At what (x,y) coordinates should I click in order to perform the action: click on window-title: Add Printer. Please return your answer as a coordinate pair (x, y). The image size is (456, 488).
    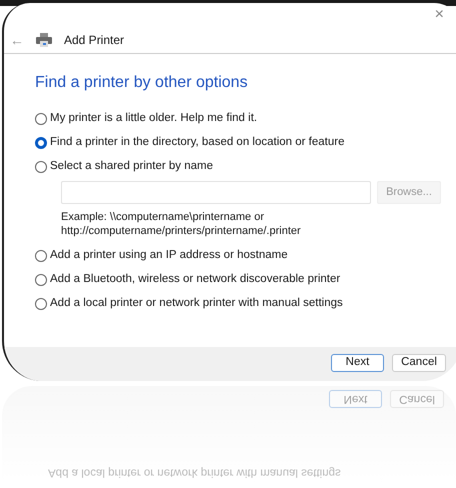
    Looking at the image, I should click on (94, 40).